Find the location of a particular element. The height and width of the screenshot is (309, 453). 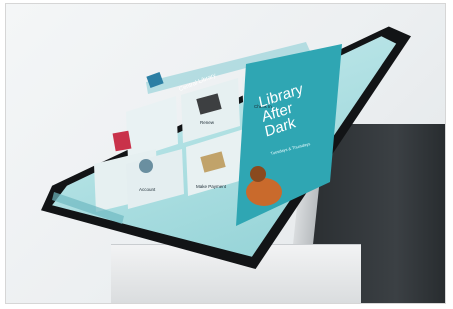

promo-child-figure is located at coordinates (264, 192).